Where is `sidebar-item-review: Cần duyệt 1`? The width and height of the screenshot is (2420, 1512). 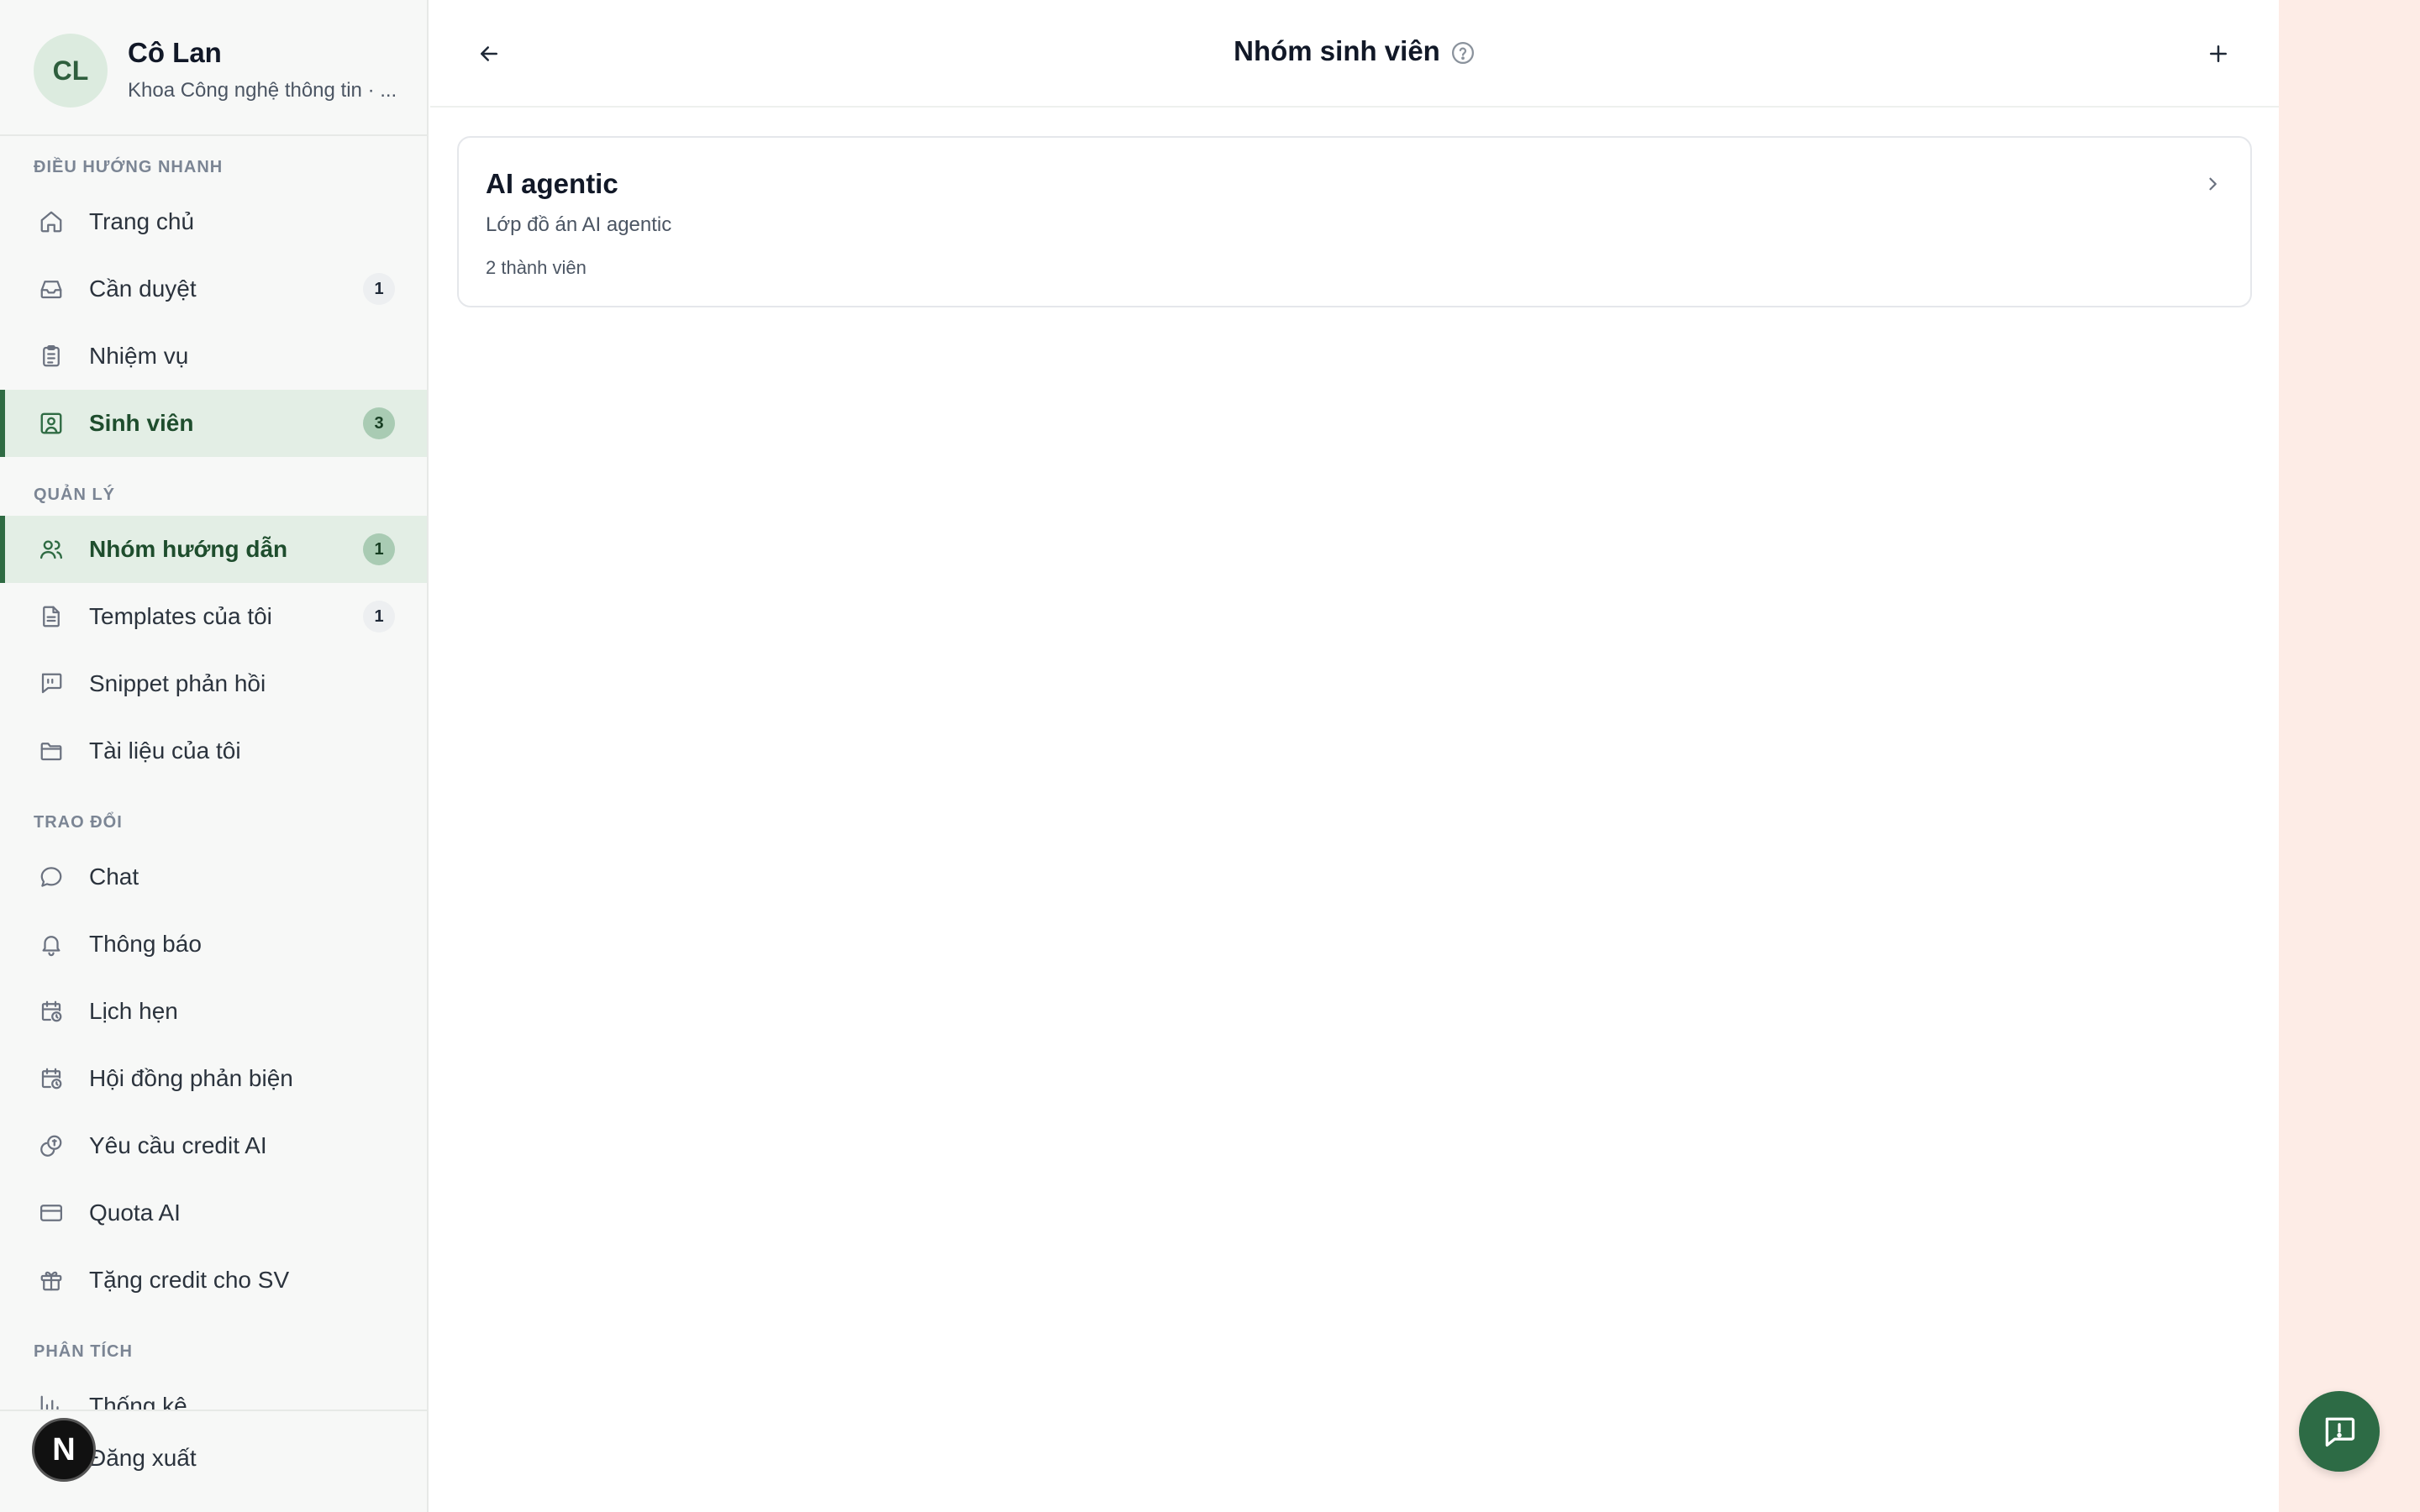 sidebar-item-review: Cần duyệt 1 is located at coordinates (214, 289).